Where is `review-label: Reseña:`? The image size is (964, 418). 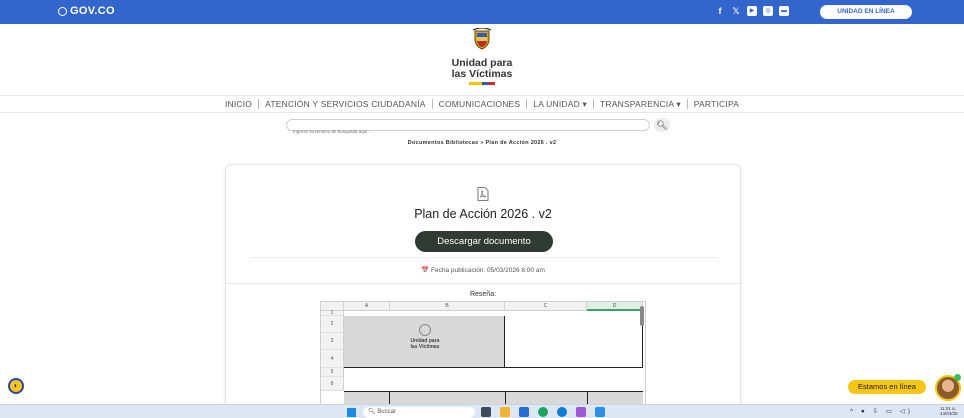
review-label: Reseña: is located at coordinates (483, 294).